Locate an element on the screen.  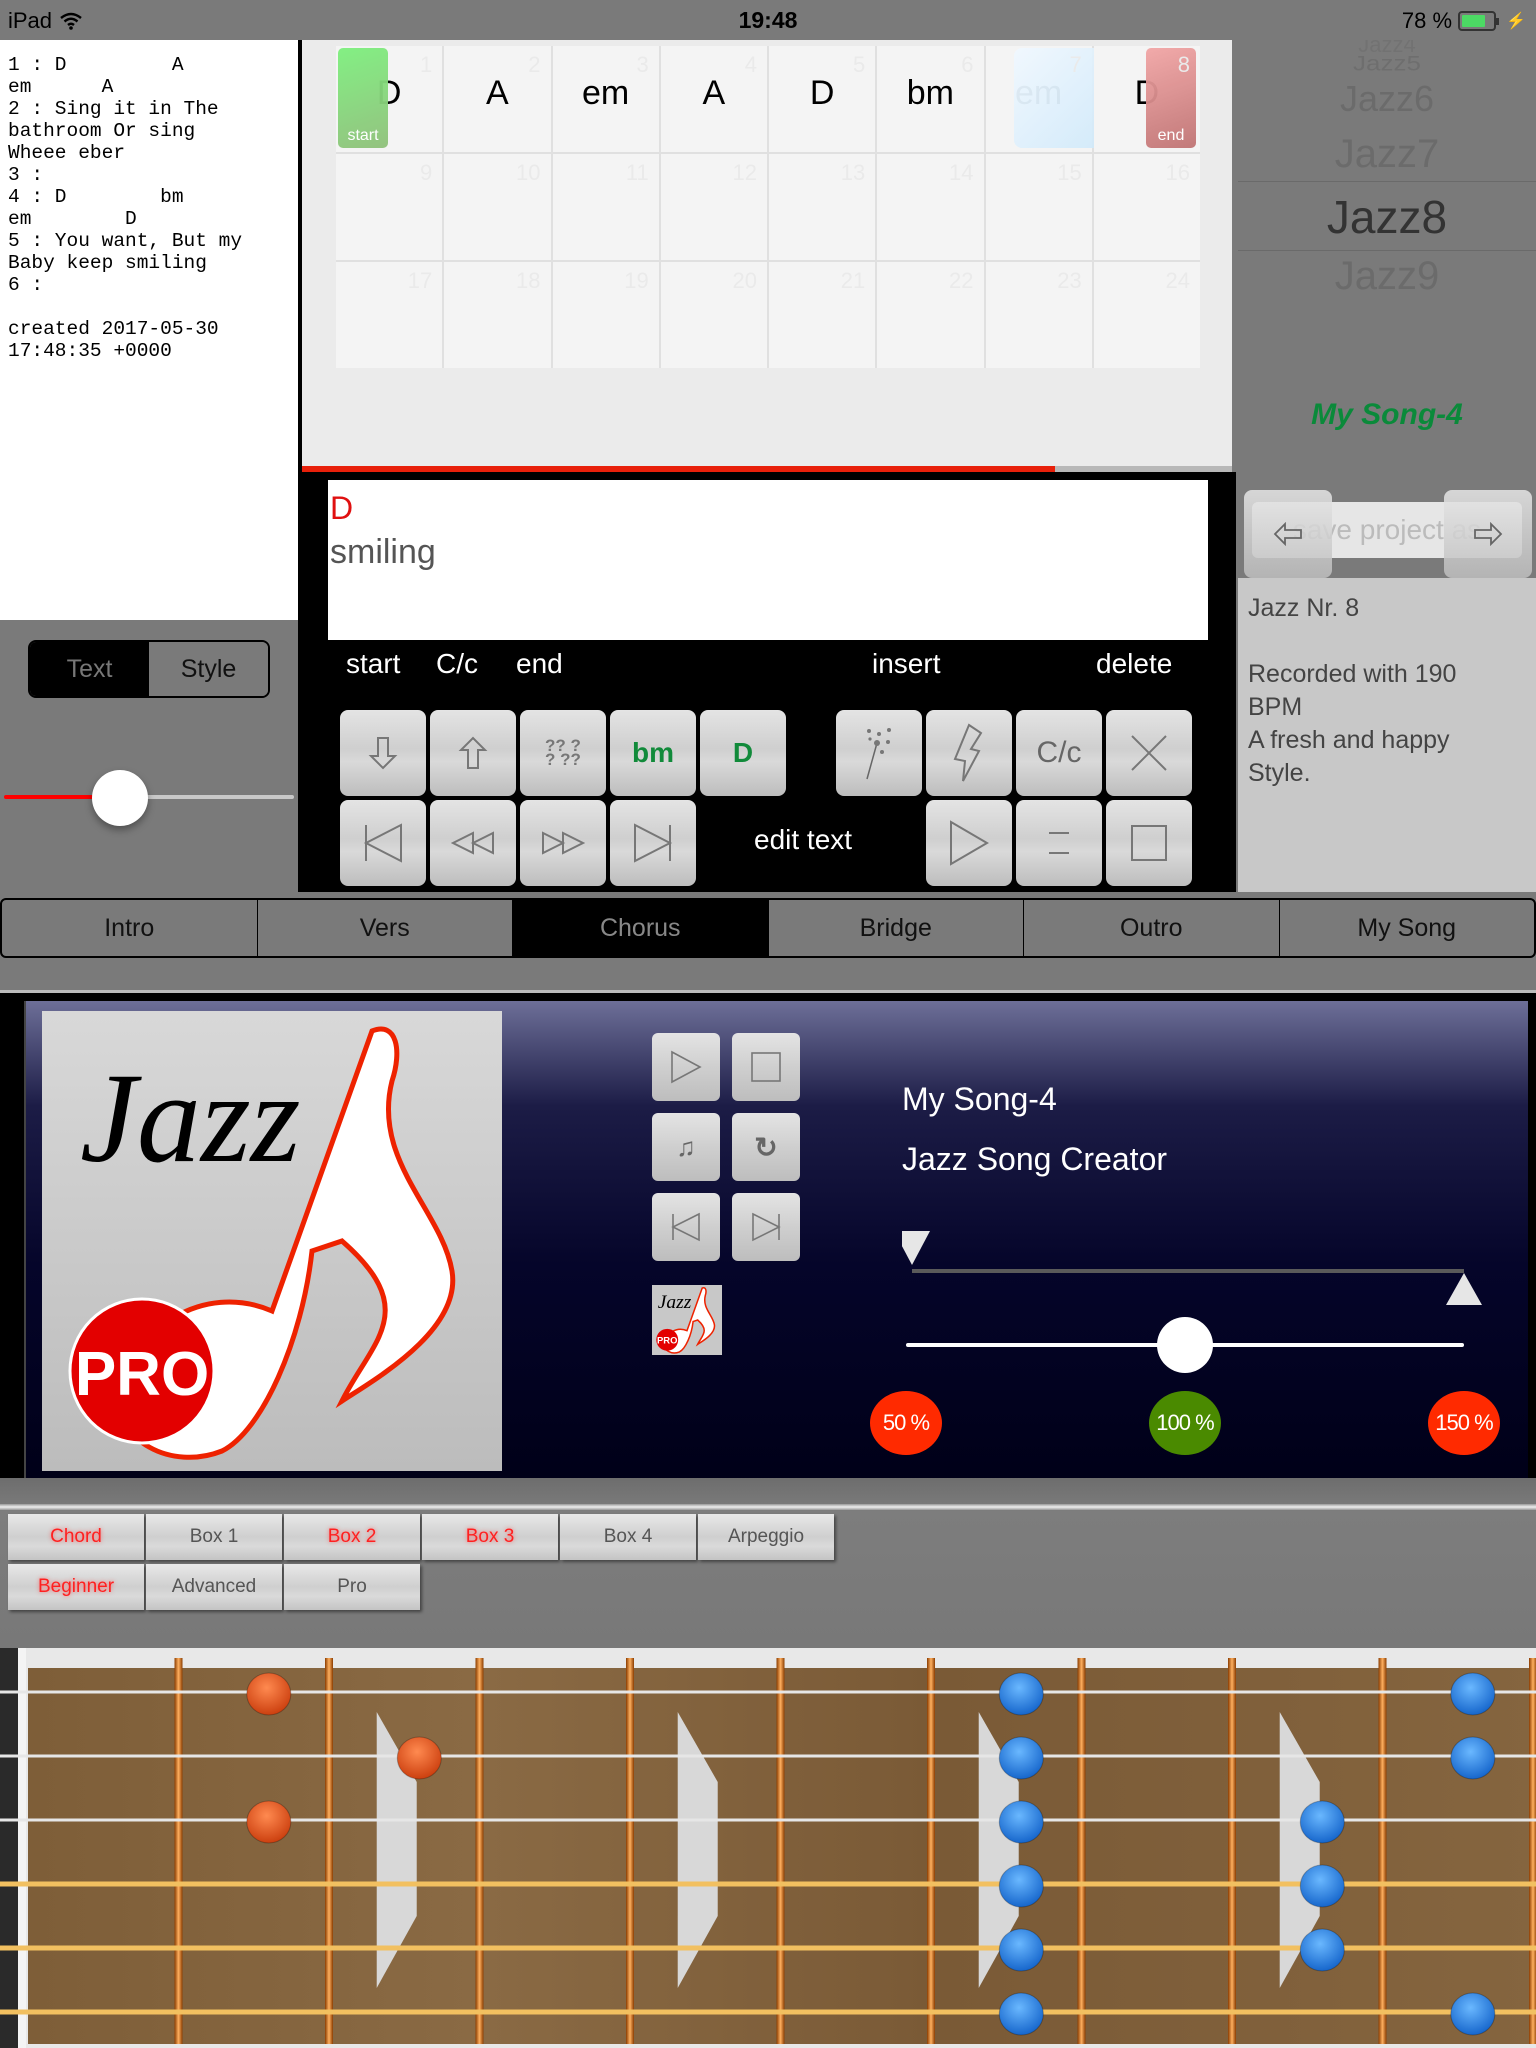
loop-start-handle is located at coordinates (912, 1248).